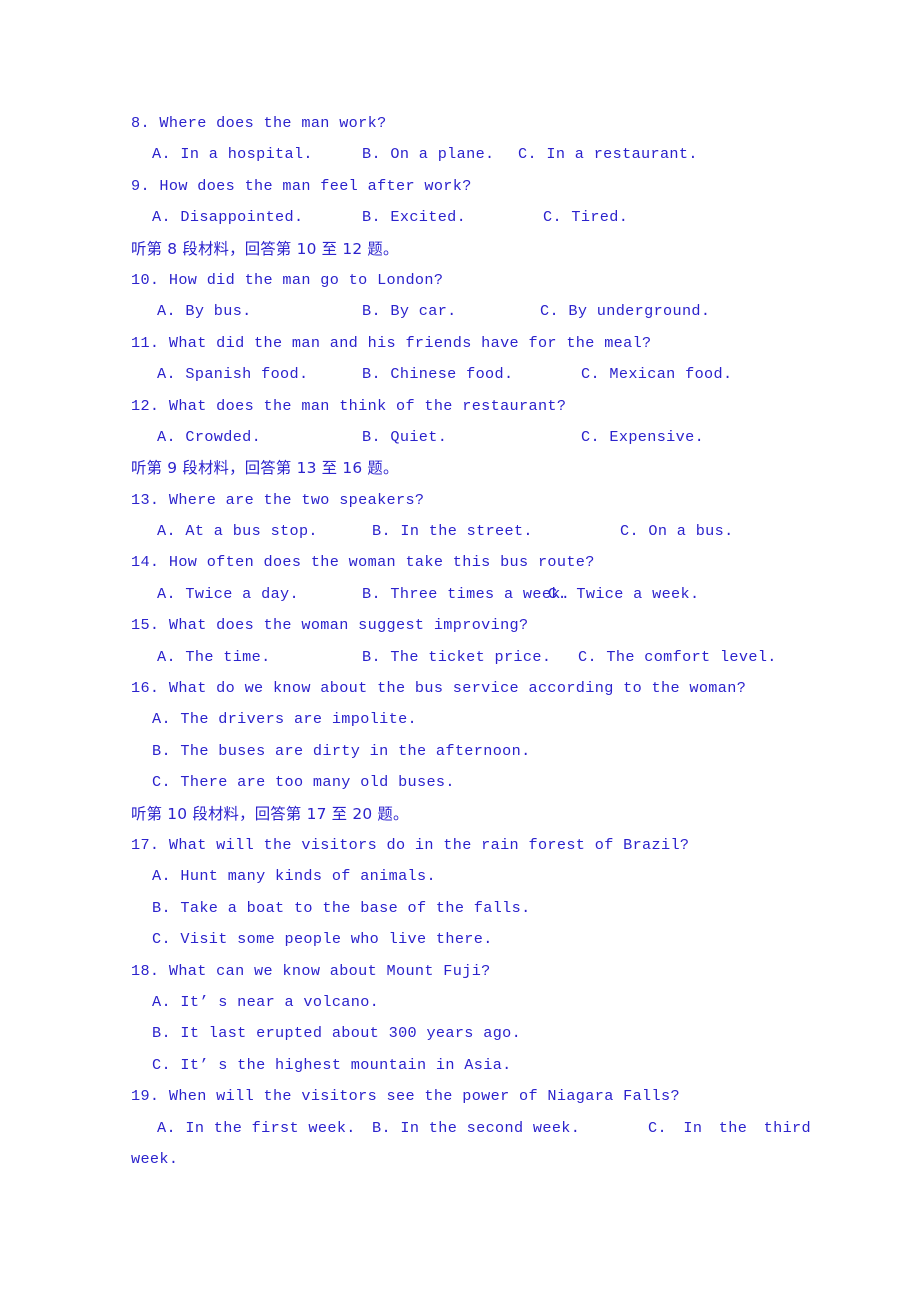 This screenshot has height=1302, width=920. Describe the element at coordinates (259, 123) in the screenshot. I see `question-text: 8. Where does the man work?` at that location.